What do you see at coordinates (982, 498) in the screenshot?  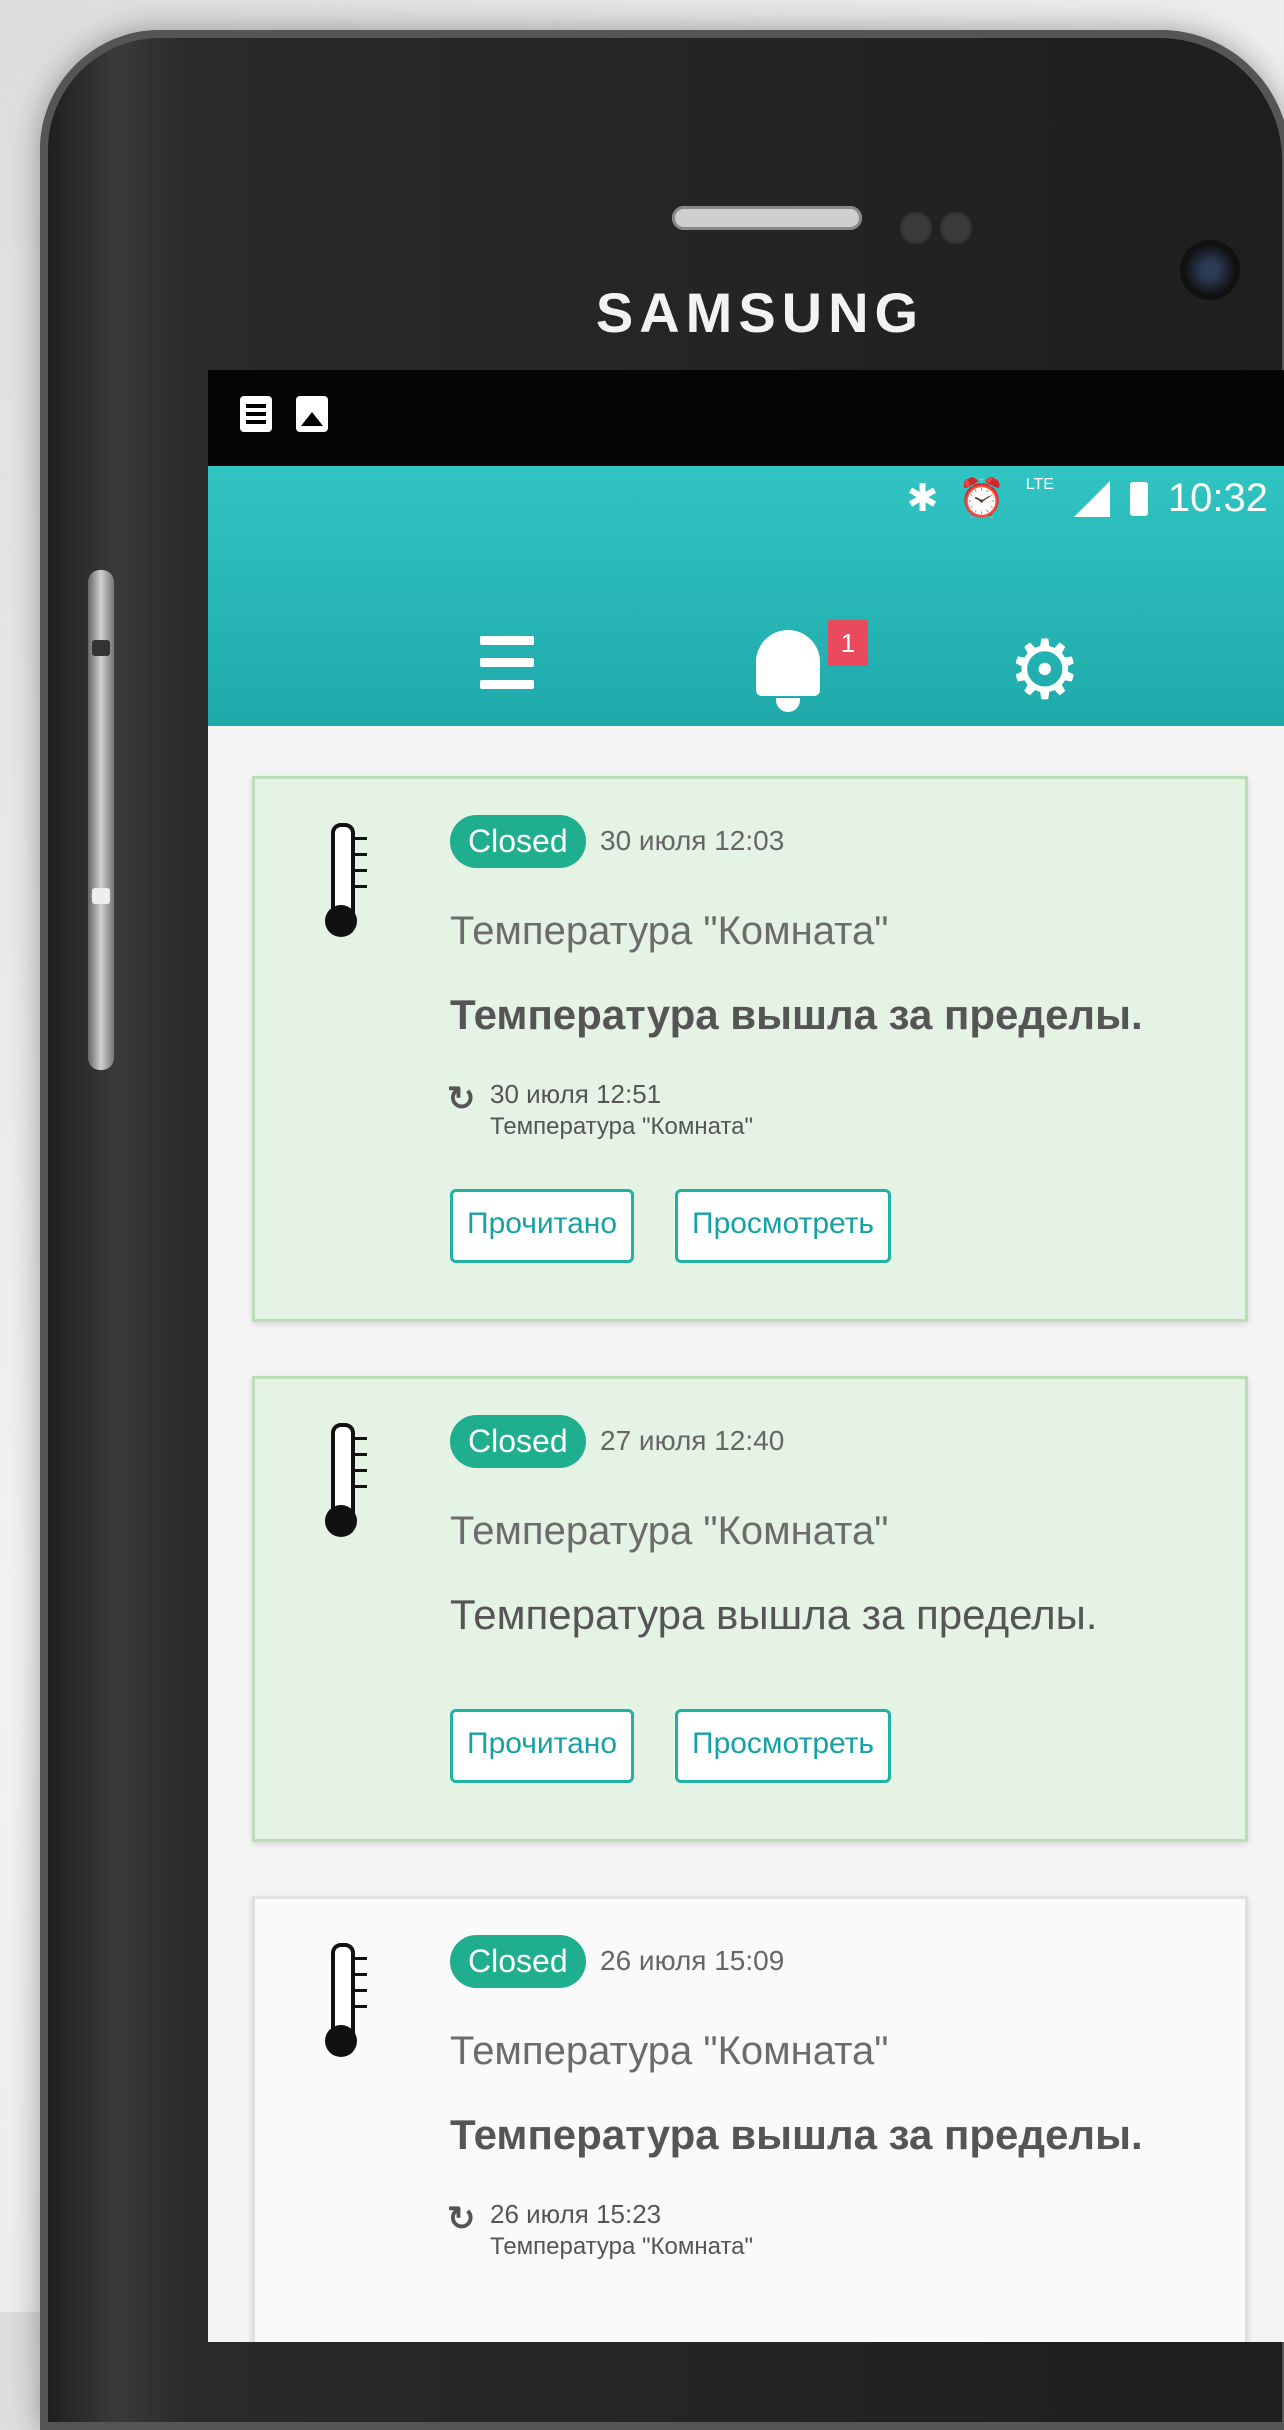 I see `alarm-icon: ⏰` at bounding box center [982, 498].